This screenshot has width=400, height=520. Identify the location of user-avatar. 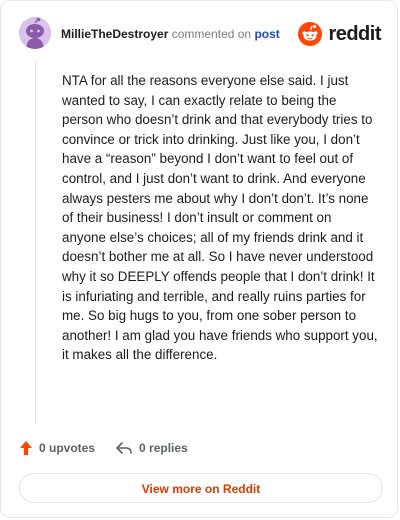
(35, 33).